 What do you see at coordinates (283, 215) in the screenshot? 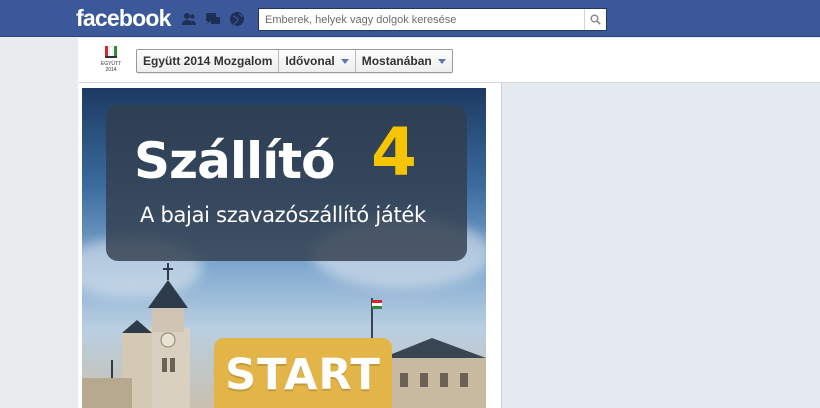
I see `game-subtitle: A bajai szavazószállító játék` at bounding box center [283, 215].